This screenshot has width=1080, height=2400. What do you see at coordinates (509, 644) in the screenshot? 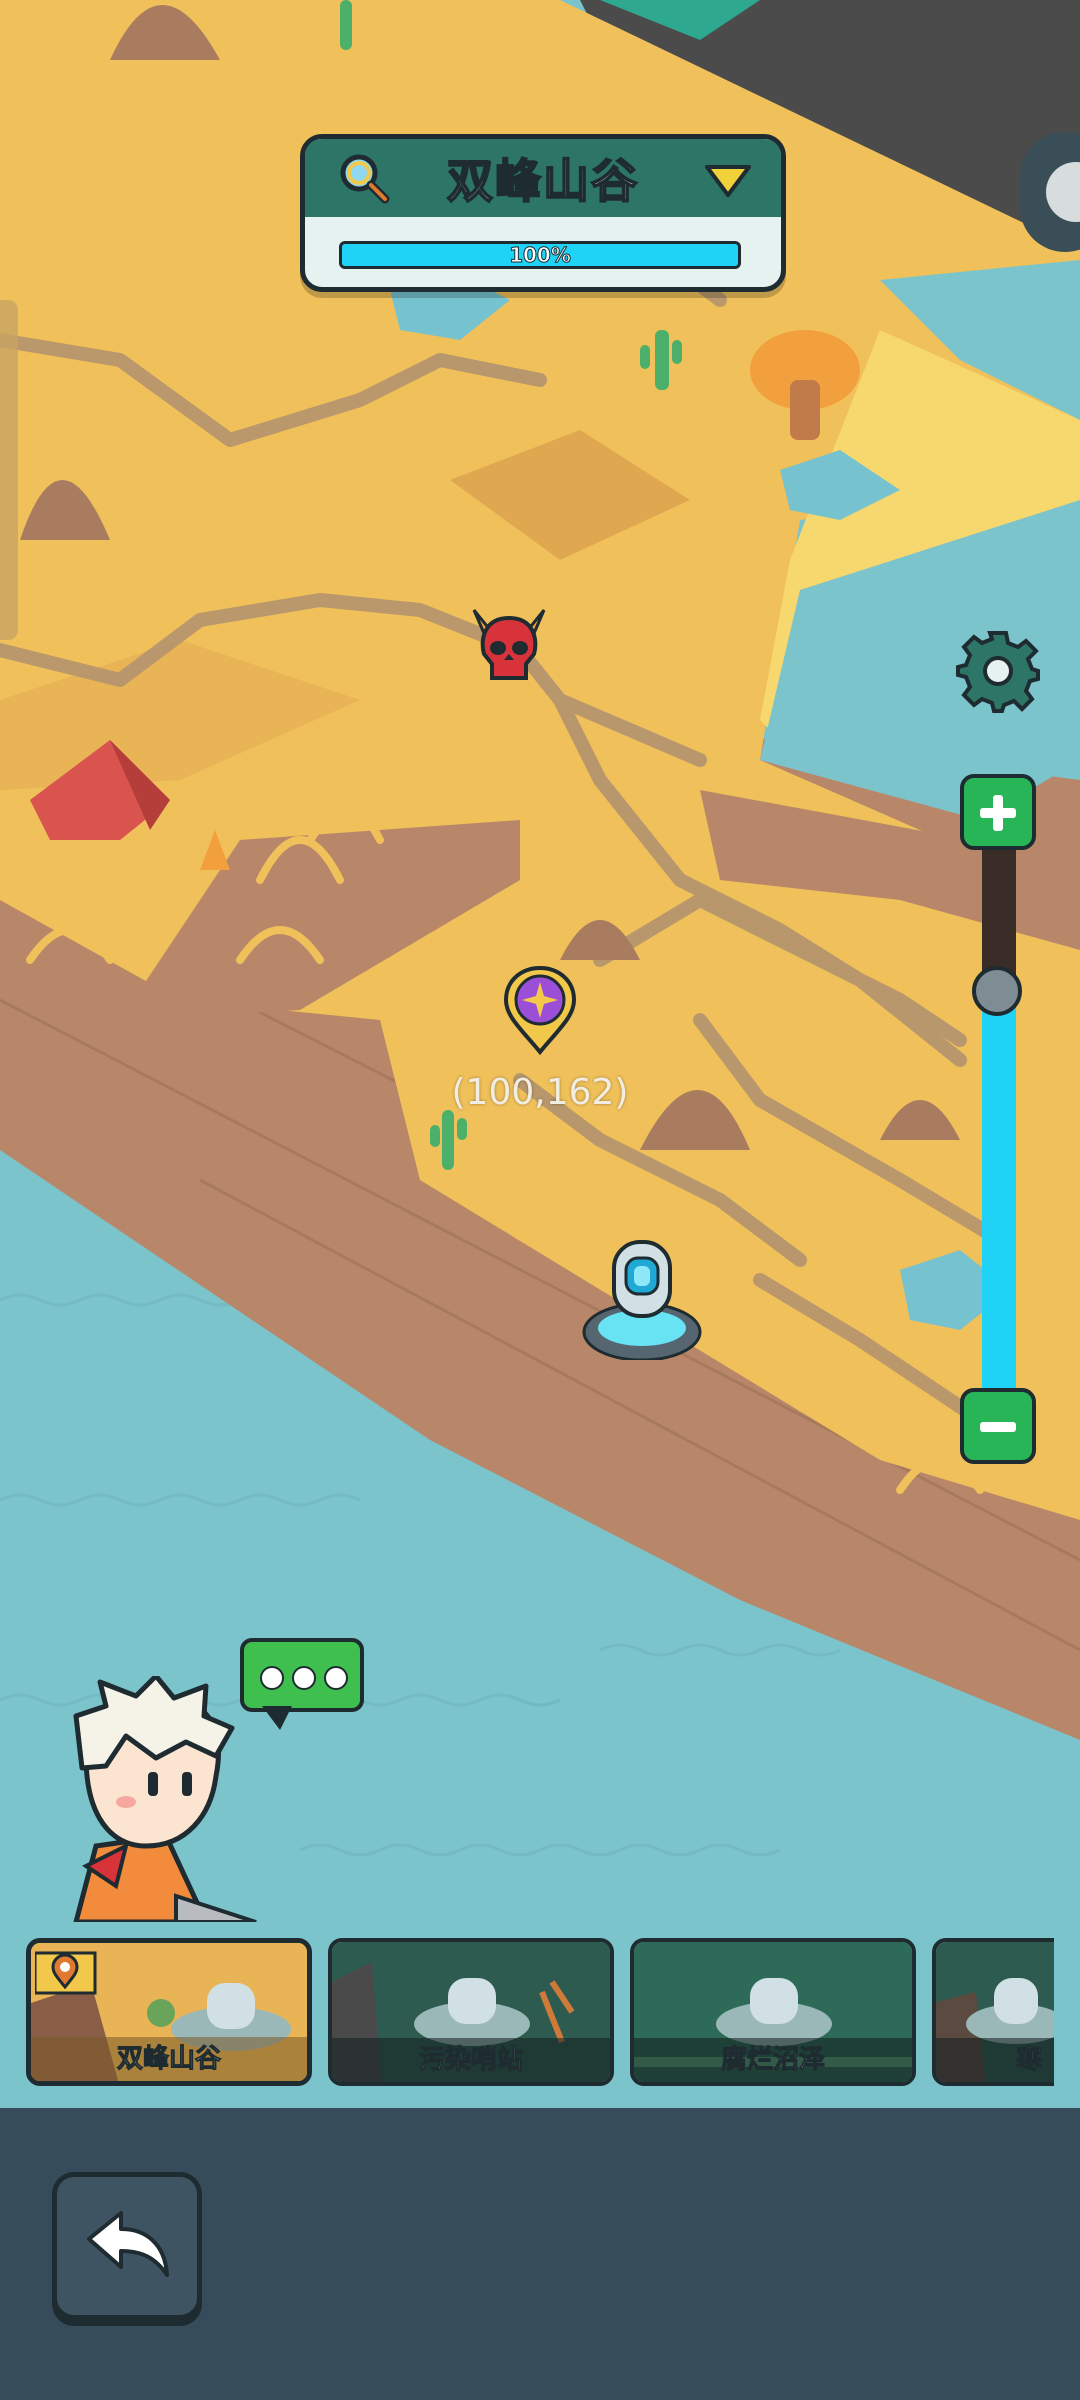
I see `demon-skull-icon` at bounding box center [509, 644].